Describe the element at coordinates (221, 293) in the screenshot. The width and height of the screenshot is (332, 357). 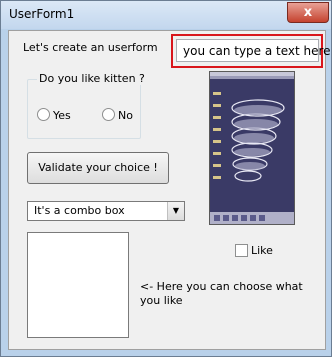
I see `listbox-hint-label: <- Here you can choose what you like` at that location.